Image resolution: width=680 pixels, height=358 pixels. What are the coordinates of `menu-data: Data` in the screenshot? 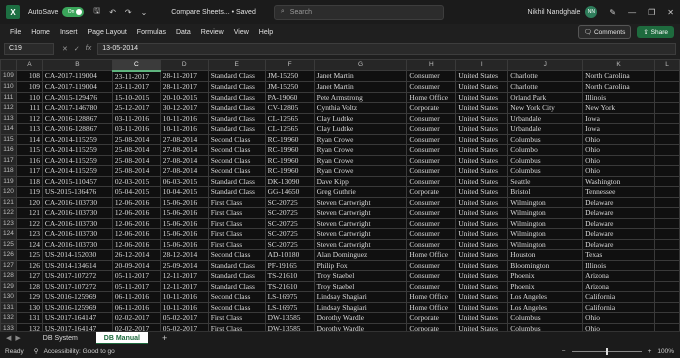 It's located at (183, 32).